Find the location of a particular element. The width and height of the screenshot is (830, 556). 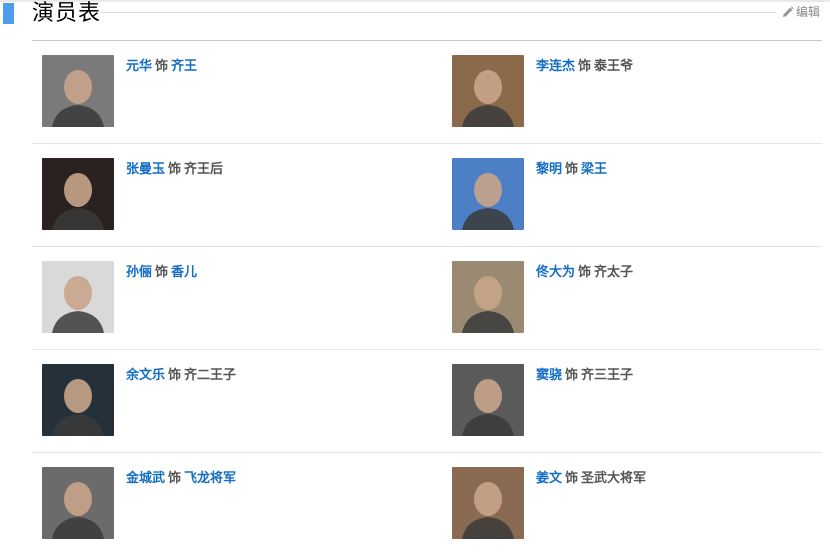

cast-entry: 余文乐饰齐二王子 is located at coordinates (139, 400).